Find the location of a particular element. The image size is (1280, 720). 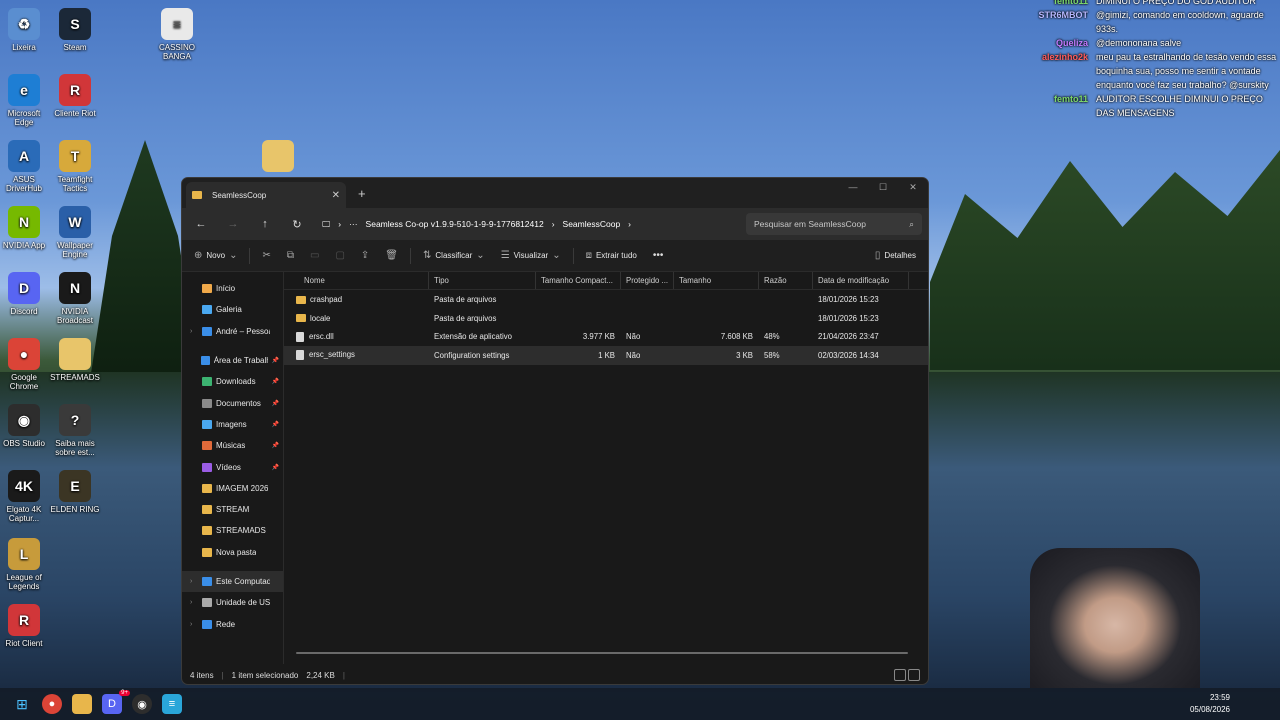

column-header: Tipo is located at coordinates (482, 280).